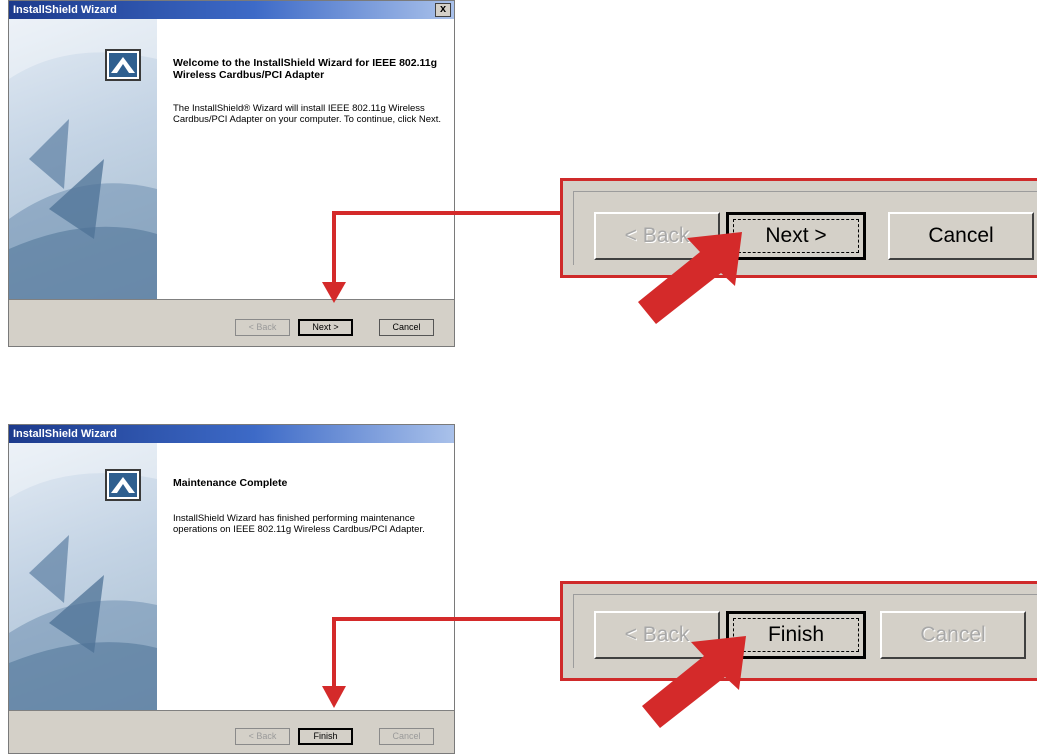 The image size is (1037, 754). I want to click on wizard-heading: Maintenance Complete, so click(230, 483).